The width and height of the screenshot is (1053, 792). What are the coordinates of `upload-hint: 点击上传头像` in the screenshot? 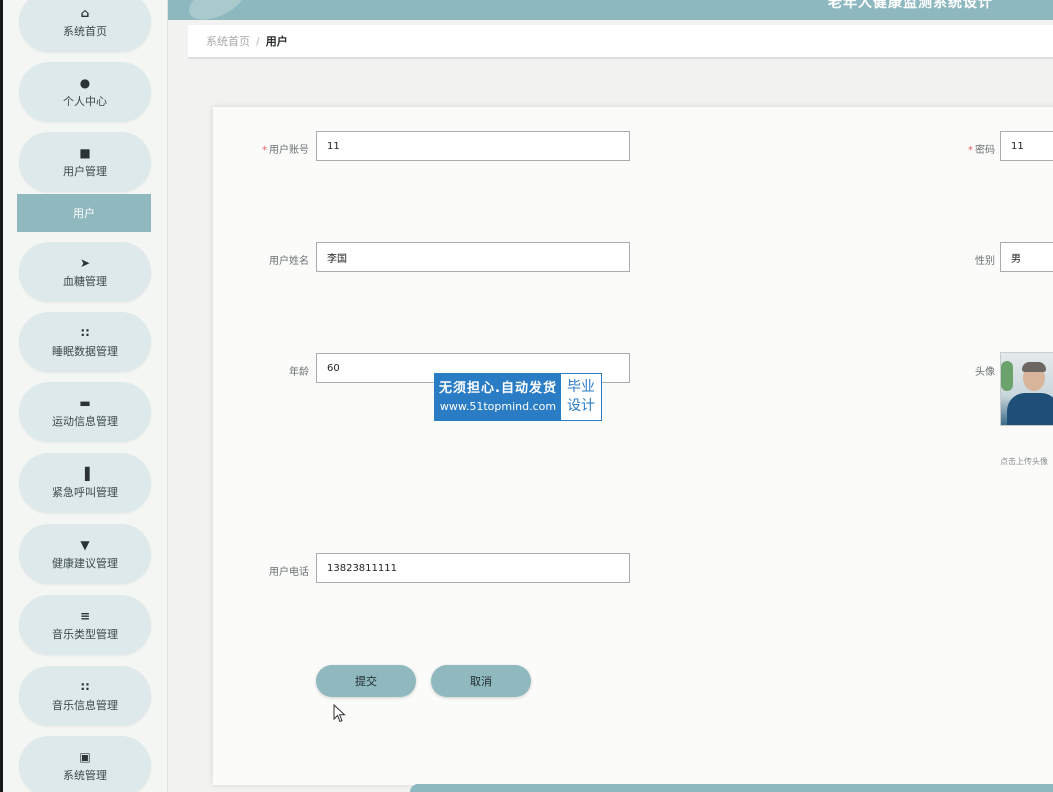 It's located at (1024, 461).